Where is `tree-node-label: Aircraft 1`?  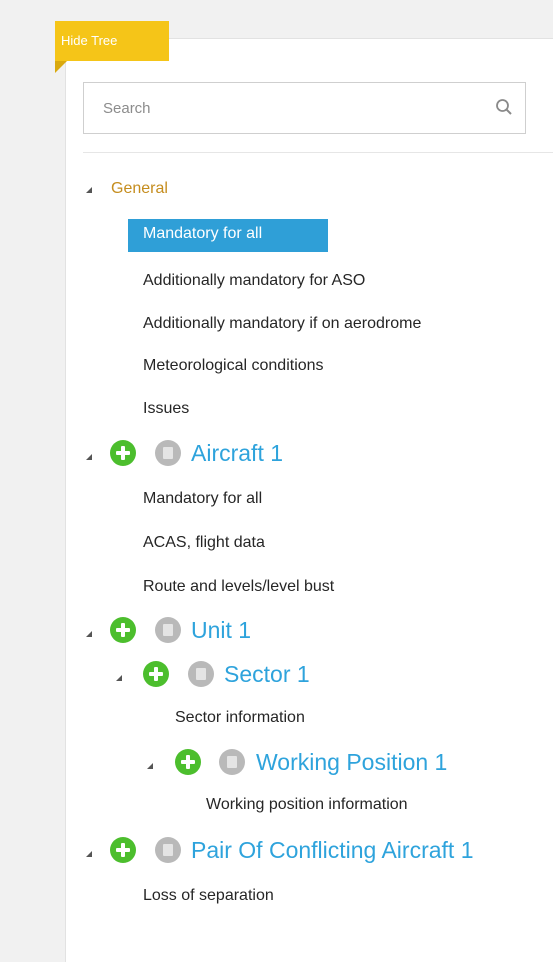
tree-node-label: Aircraft 1 is located at coordinates (237, 453).